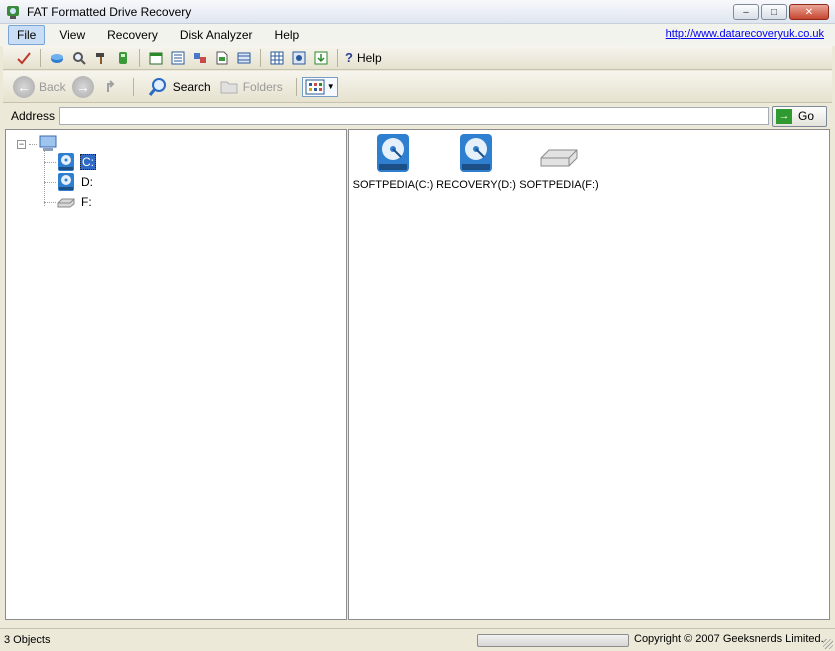 Image resolution: width=835 pixels, height=651 pixels. Describe the element at coordinates (101, 58) in the screenshot. I see `hammer-icon` at that location.